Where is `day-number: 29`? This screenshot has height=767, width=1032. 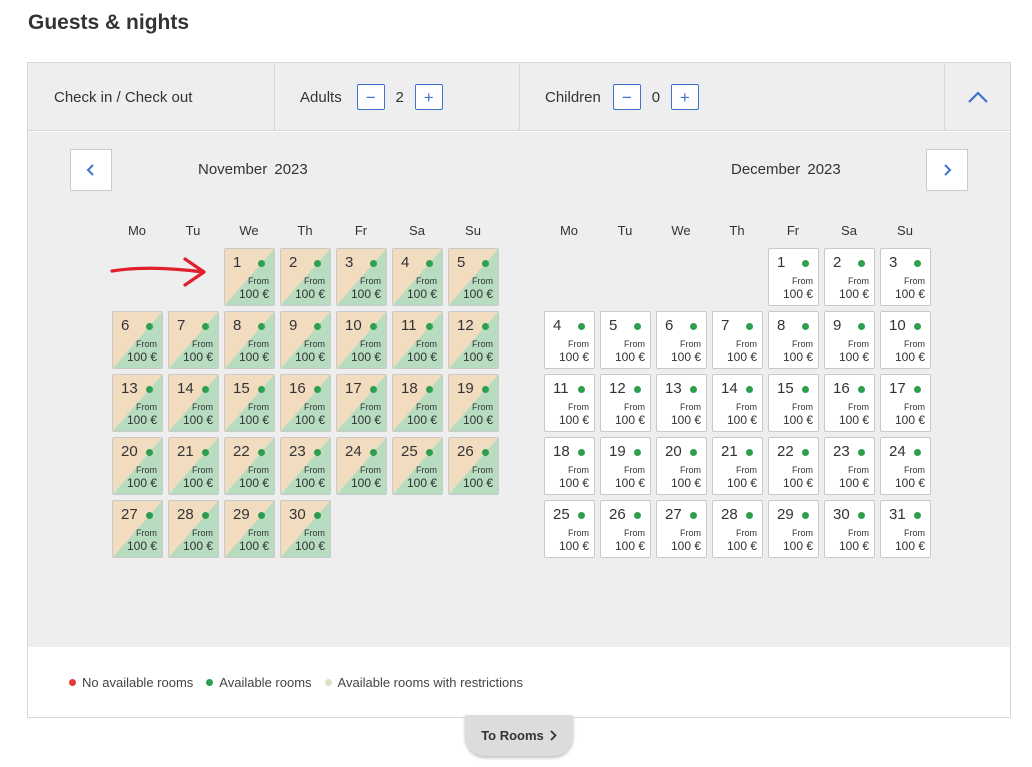 day-number: 29 is located at coordinates (785, 514).